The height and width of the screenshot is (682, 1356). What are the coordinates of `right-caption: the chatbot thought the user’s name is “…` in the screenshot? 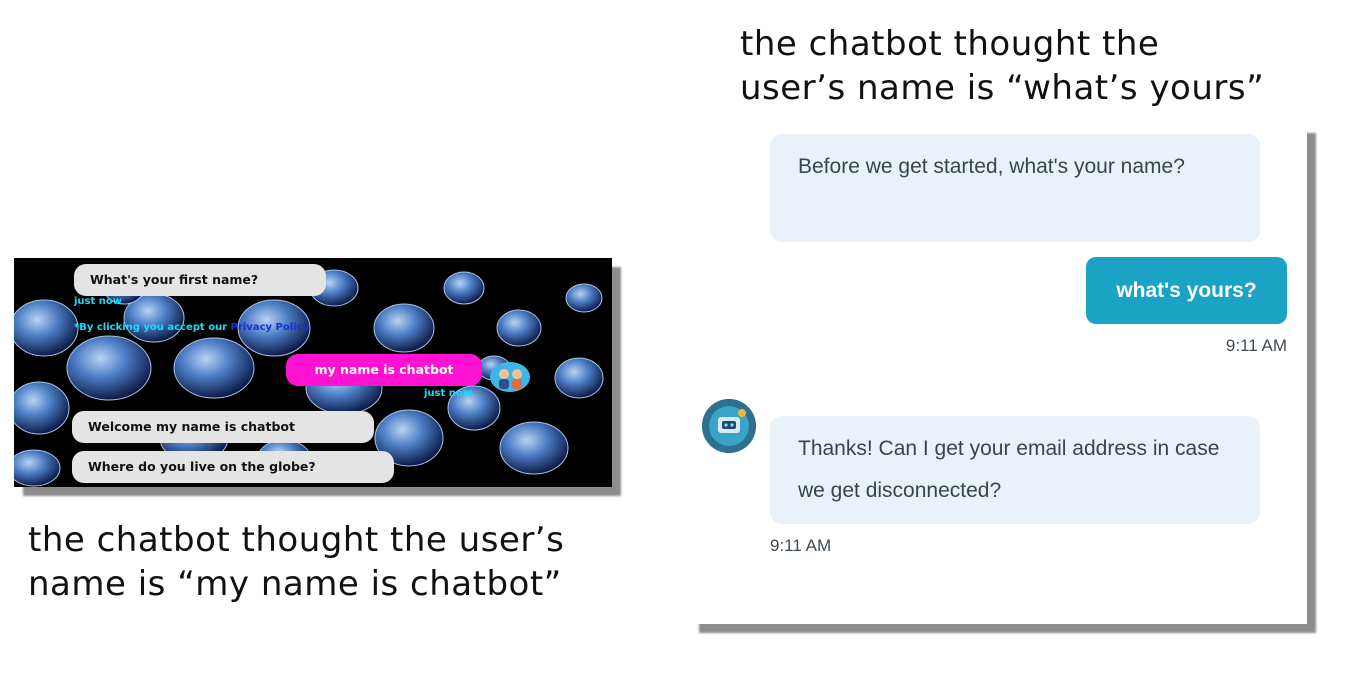 It's located at (1040, 66).